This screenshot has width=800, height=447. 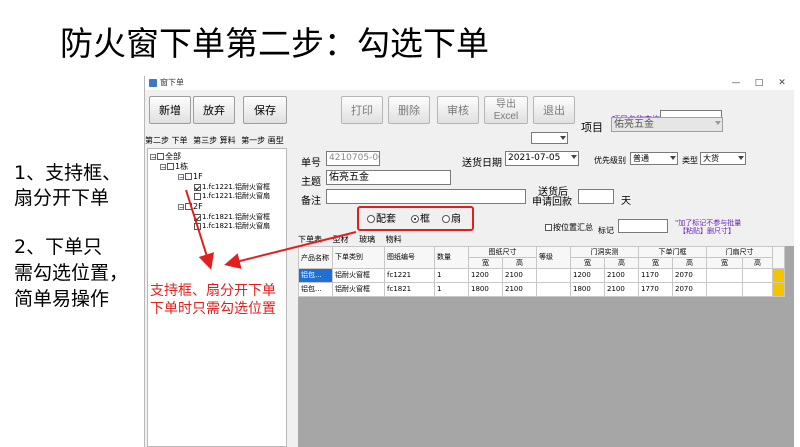 I want to click on tree-label: 1栋, so click(x=182, y=166).